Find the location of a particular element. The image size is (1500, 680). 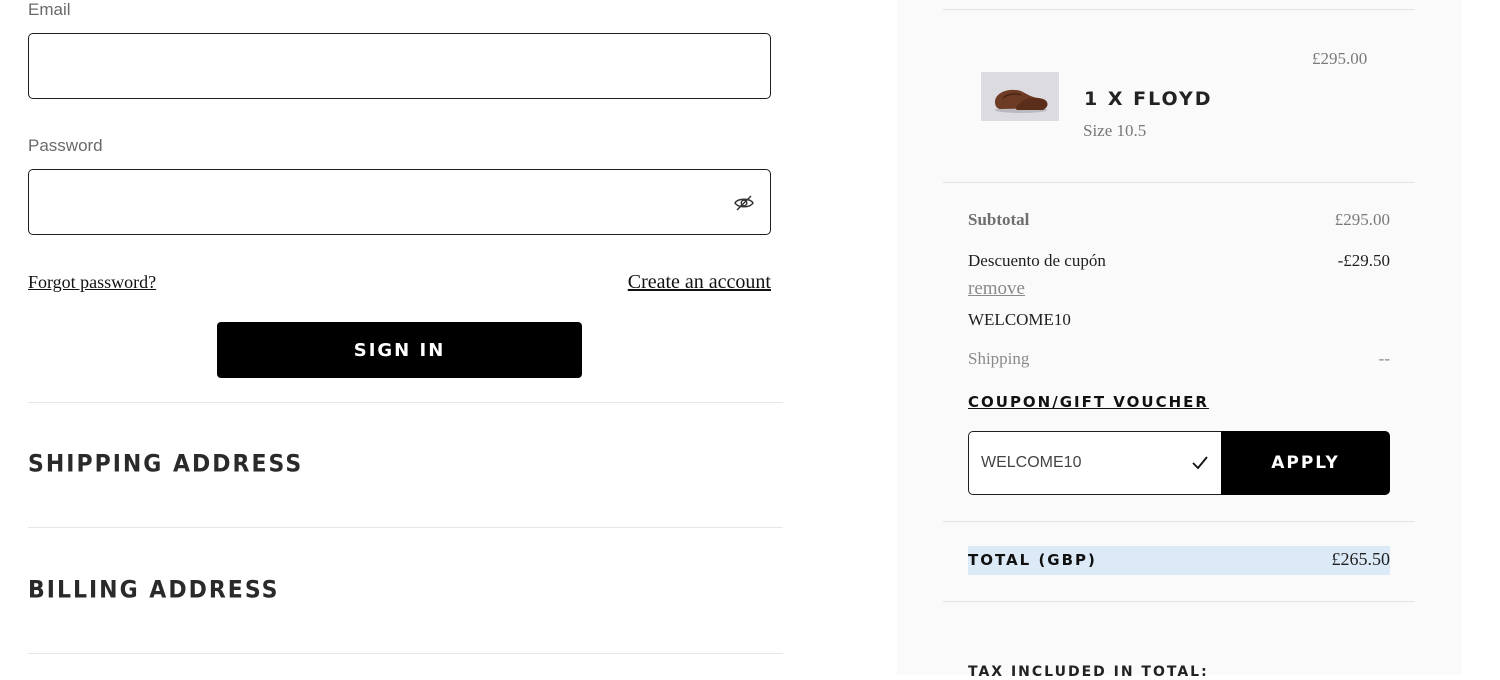

subtotal-value: £295.00 is located at coordinates (1362, 219).